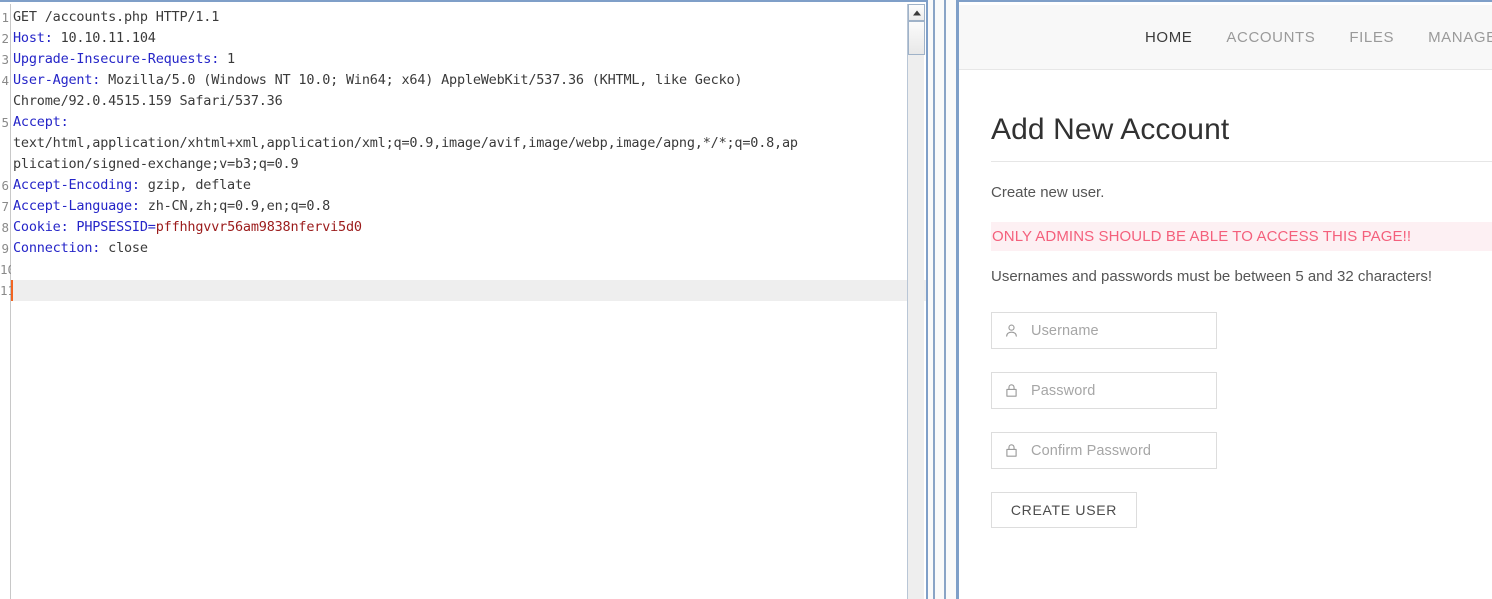 This screenshot has height=599, width=1492. I want to click on header-name: Accept-Language:, so click(76, 206).